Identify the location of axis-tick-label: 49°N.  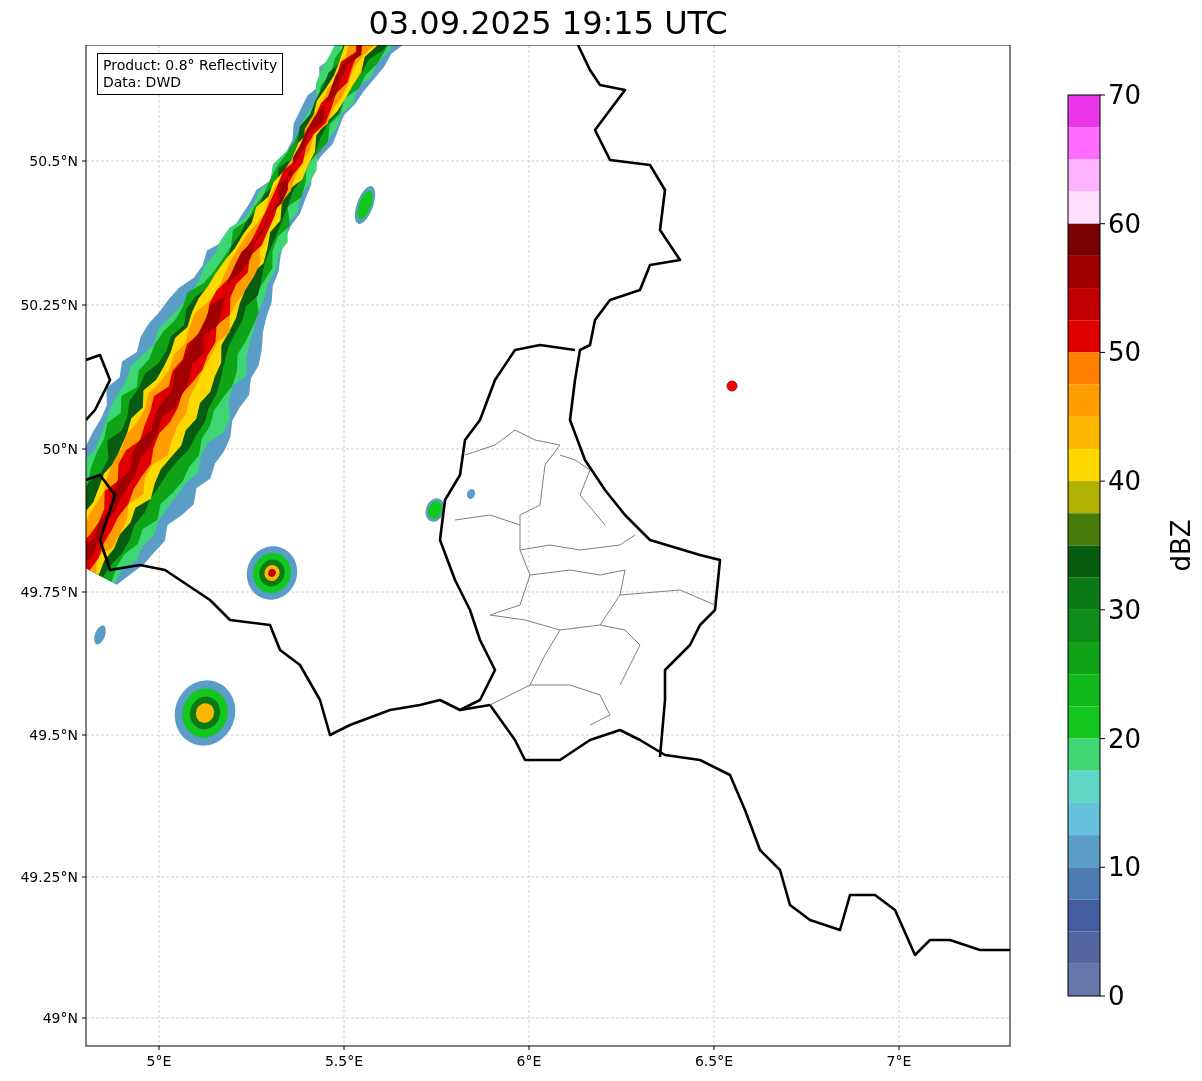
(60, 1018).